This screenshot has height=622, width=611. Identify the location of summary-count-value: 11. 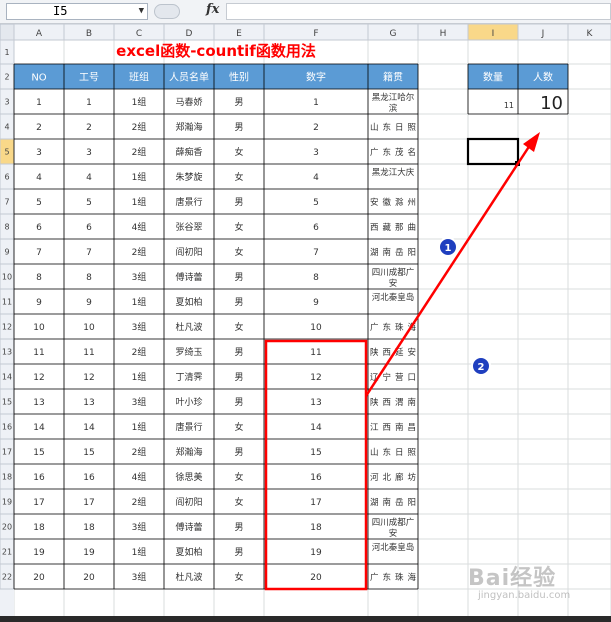
(509, 105).